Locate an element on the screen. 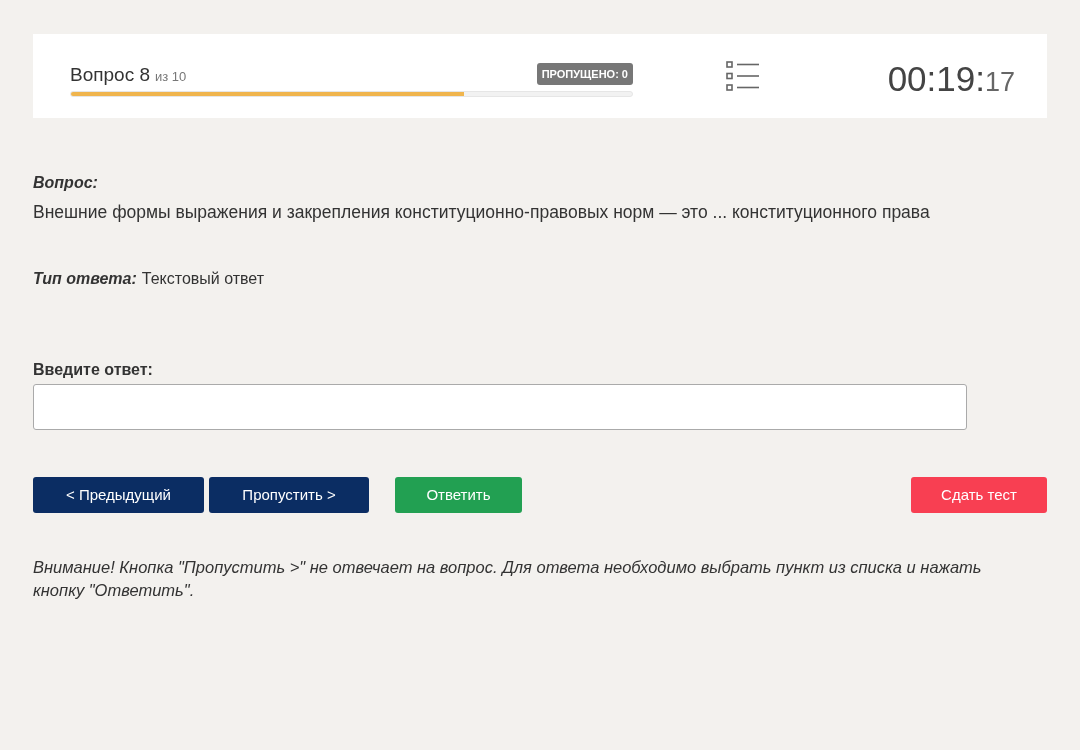 The image size is (1080, 750). question-label: Вопрос: is located at coordinates (66, 183).